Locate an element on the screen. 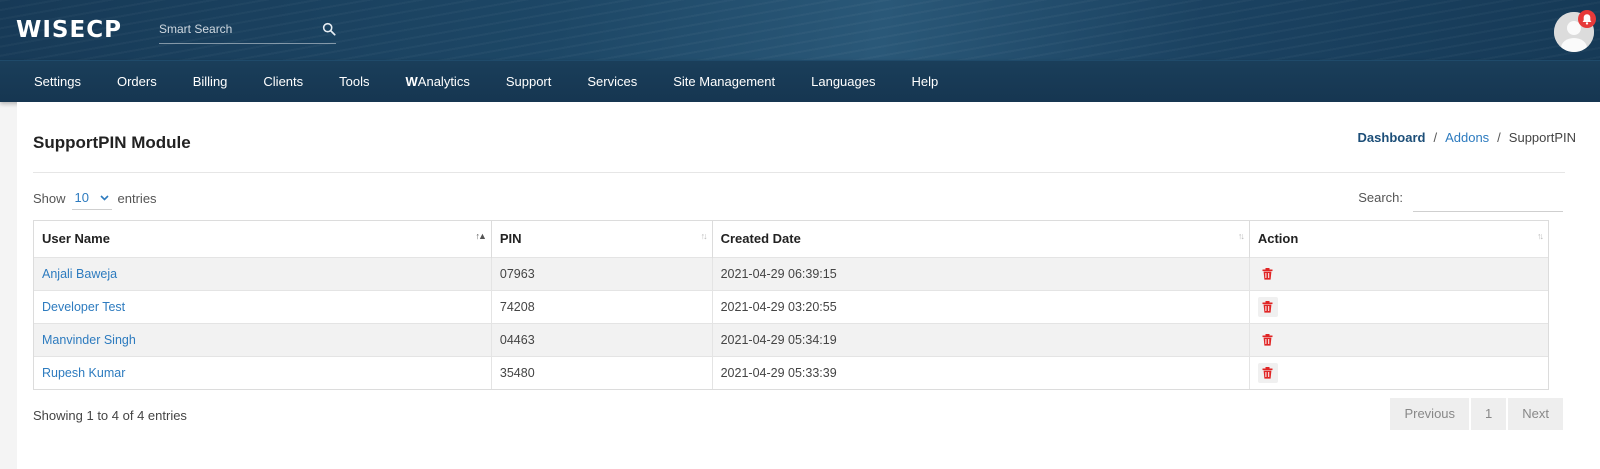  nav-item-label: Tools is located at coordinates (354, 81).